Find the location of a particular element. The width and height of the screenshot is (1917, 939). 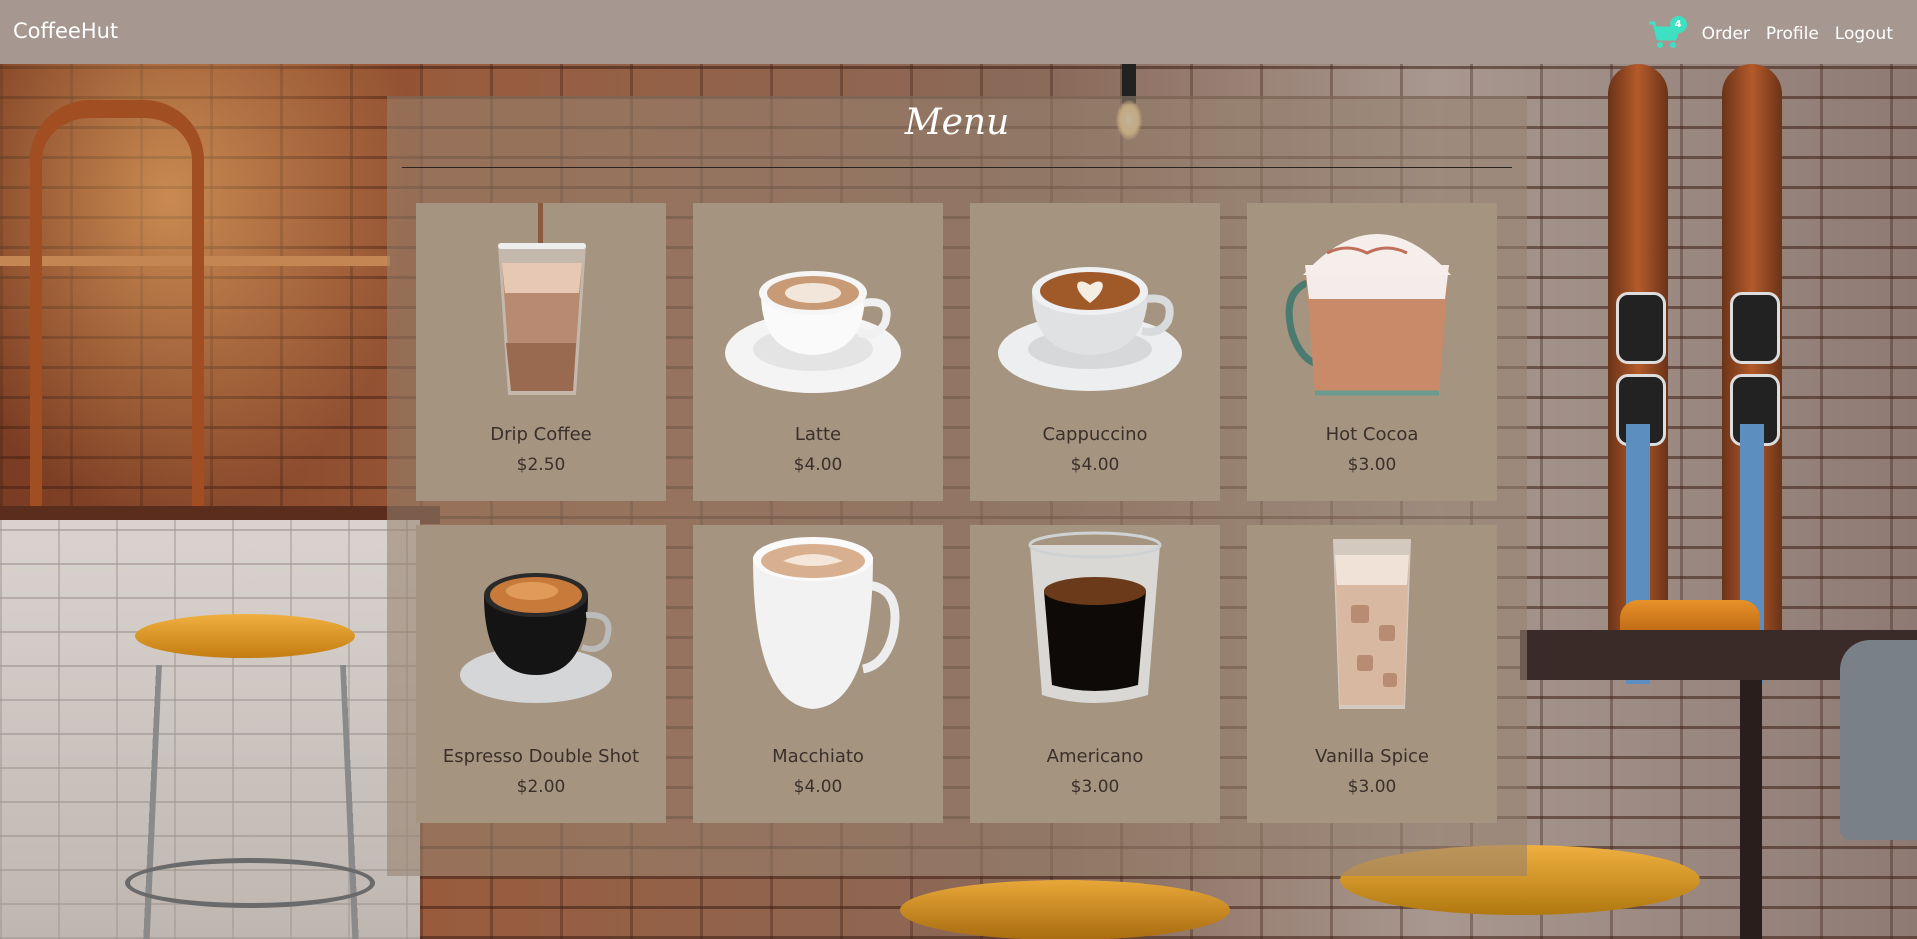

menu-card-americano: Americano $3.00 is located at coordinates (1095, 674).